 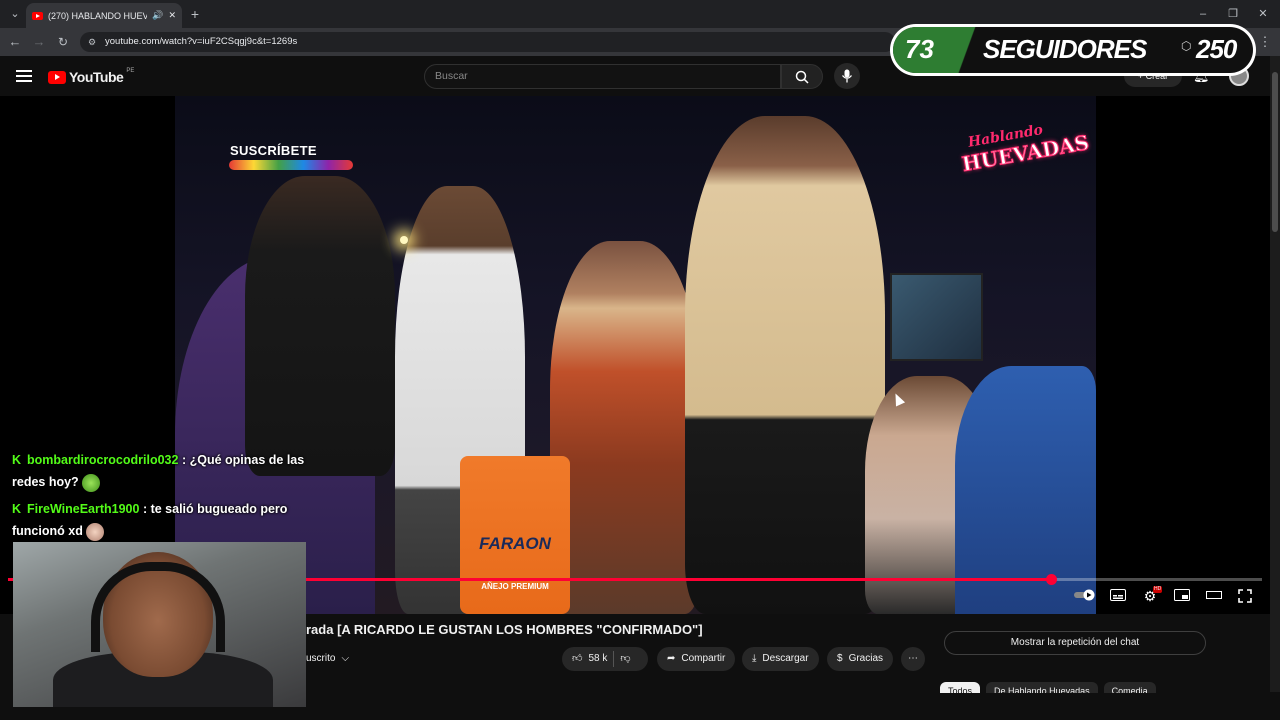 What do you see at coordinates (515, 543) in the screenshot?
I see `rice-bag-brand: FARAON` at bounding box center [515, 543].